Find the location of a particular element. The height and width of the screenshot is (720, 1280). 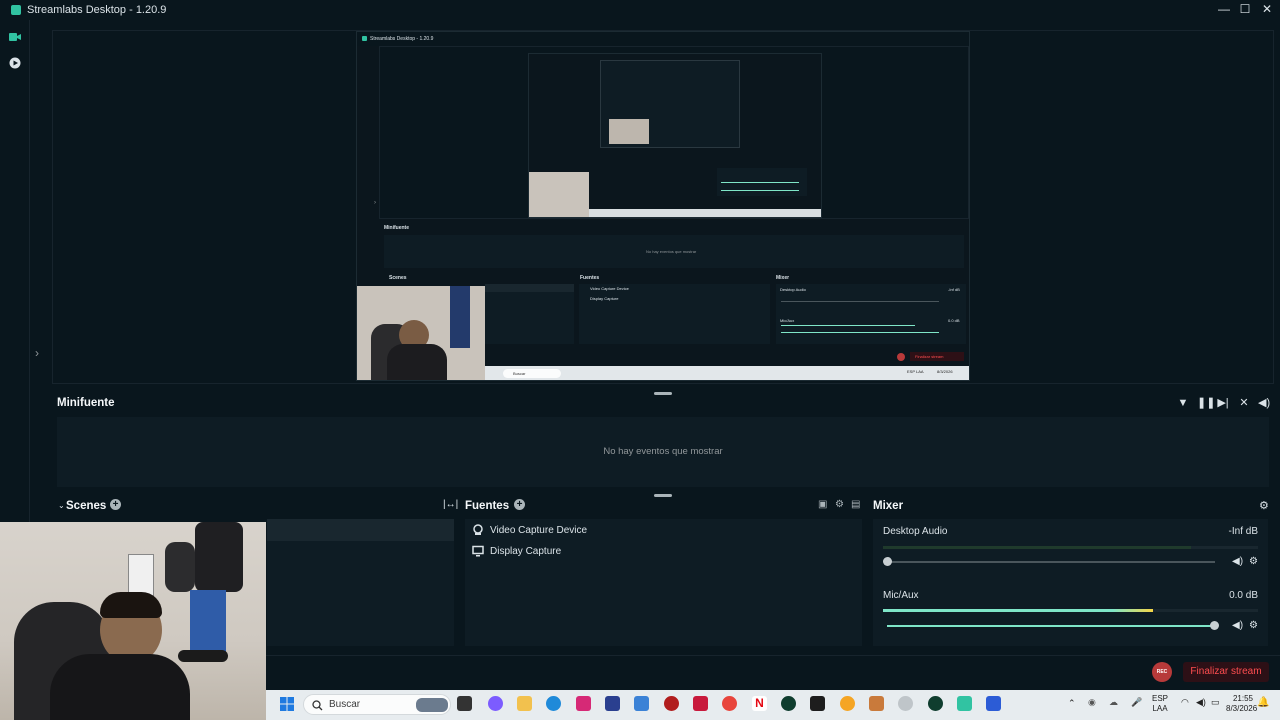

nested-mic: Mic/Aux is located at coordinates (787, 320).